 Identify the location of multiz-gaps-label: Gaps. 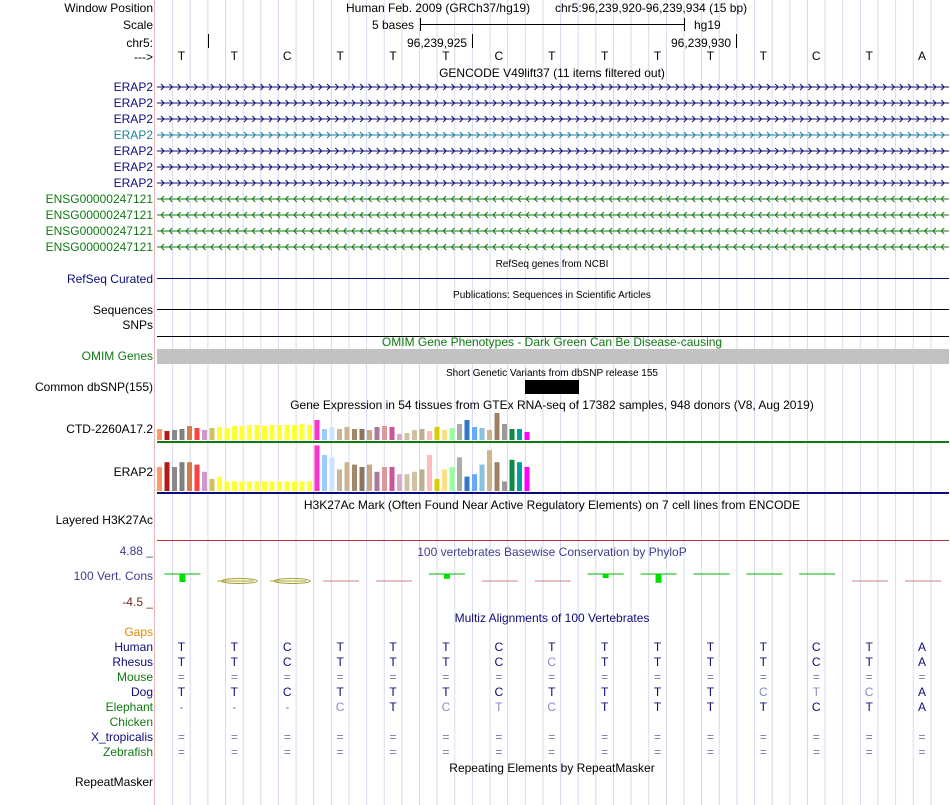
(138, 632).